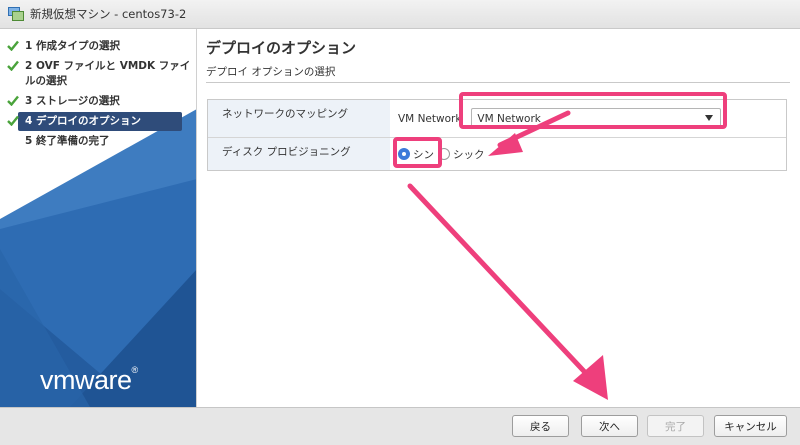 This screenshot has height=445, width=800. I want to click on network-mapping-label: ネットワークのマッピング, so click(299, 118).